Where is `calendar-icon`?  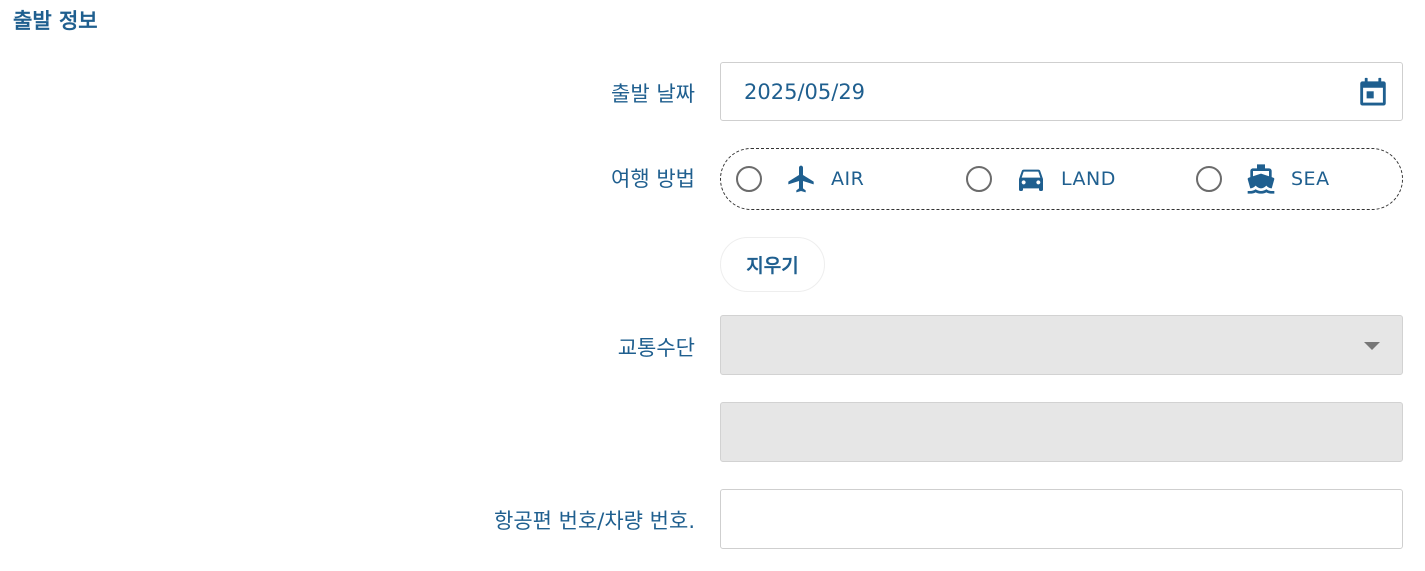
calendar-icon is located at coordinates (1373, 92).